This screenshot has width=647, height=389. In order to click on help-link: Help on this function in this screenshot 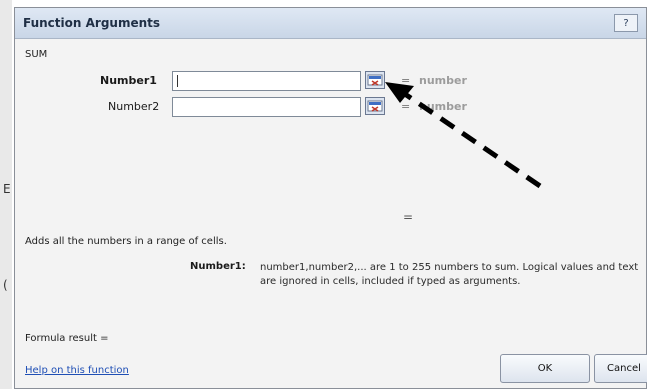, I will do `click(77, 370)`.